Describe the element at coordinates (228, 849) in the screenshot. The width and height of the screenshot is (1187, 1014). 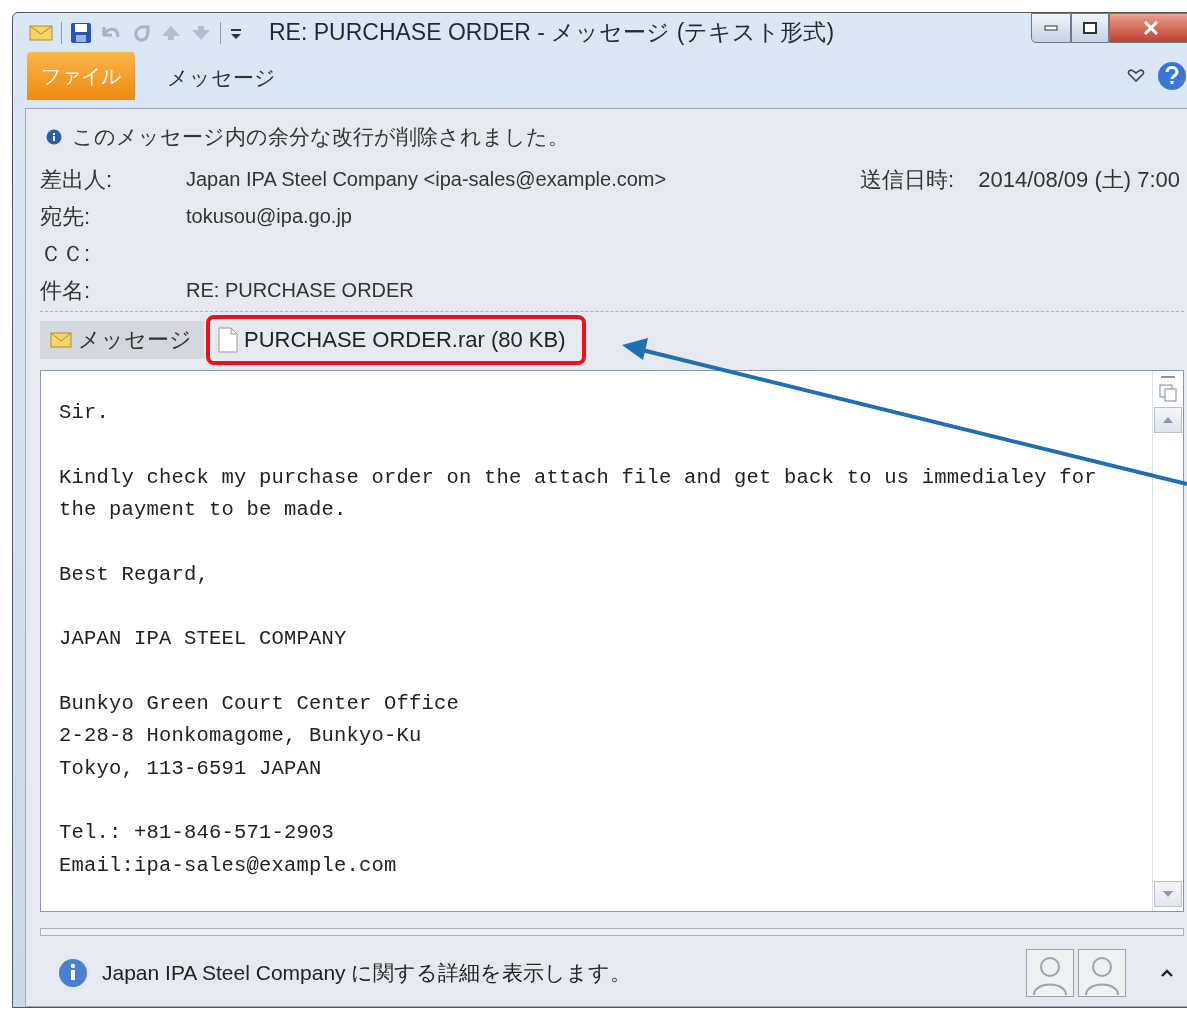
I see `body-paragraph: Tel.: +81-846-571-2903 Email:ipa-sales@example.com` at that location.